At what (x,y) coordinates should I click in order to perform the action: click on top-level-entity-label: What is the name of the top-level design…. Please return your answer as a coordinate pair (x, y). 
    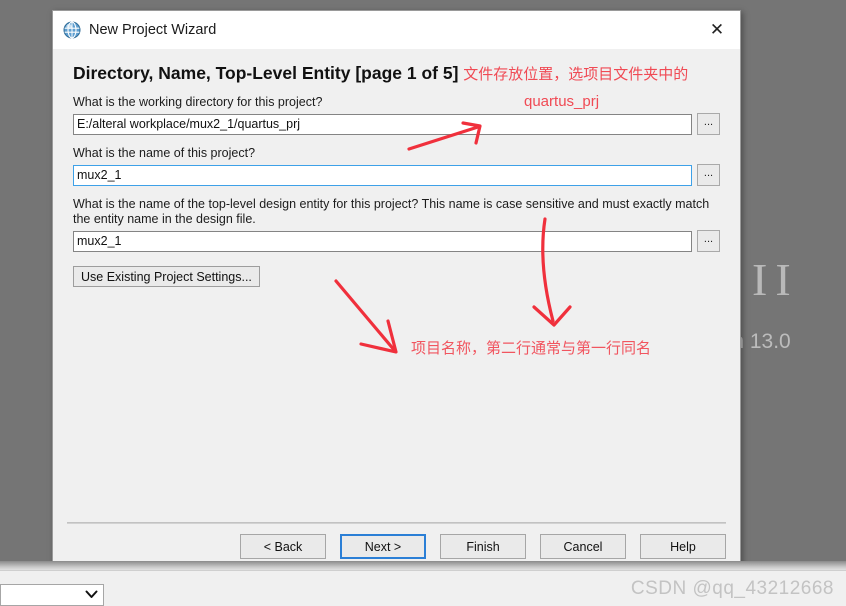
    Looking at the image, I should click on (391, 211).